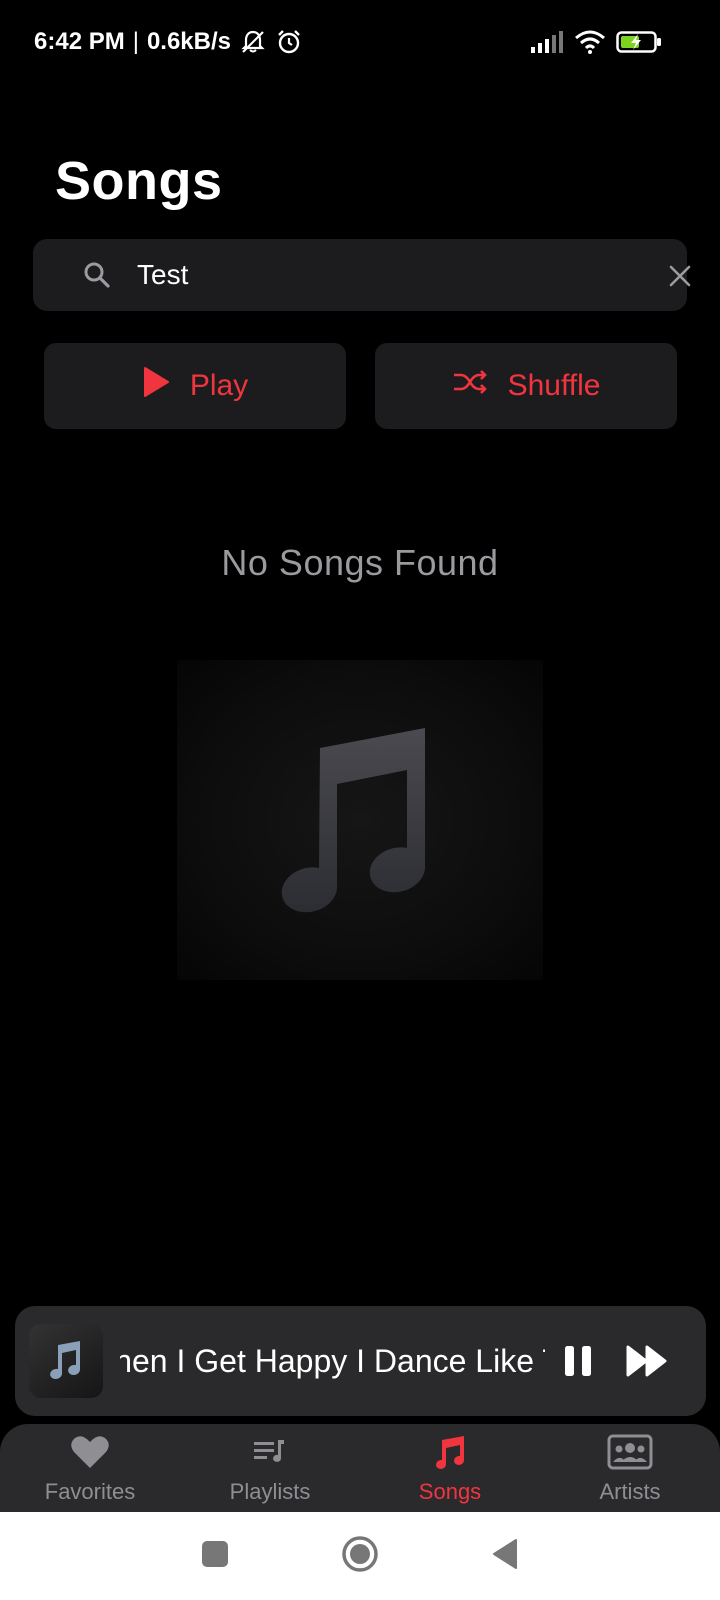 This screenshot has width=720, height=1600. I want to click on recents-icon, so click(215, 1556).